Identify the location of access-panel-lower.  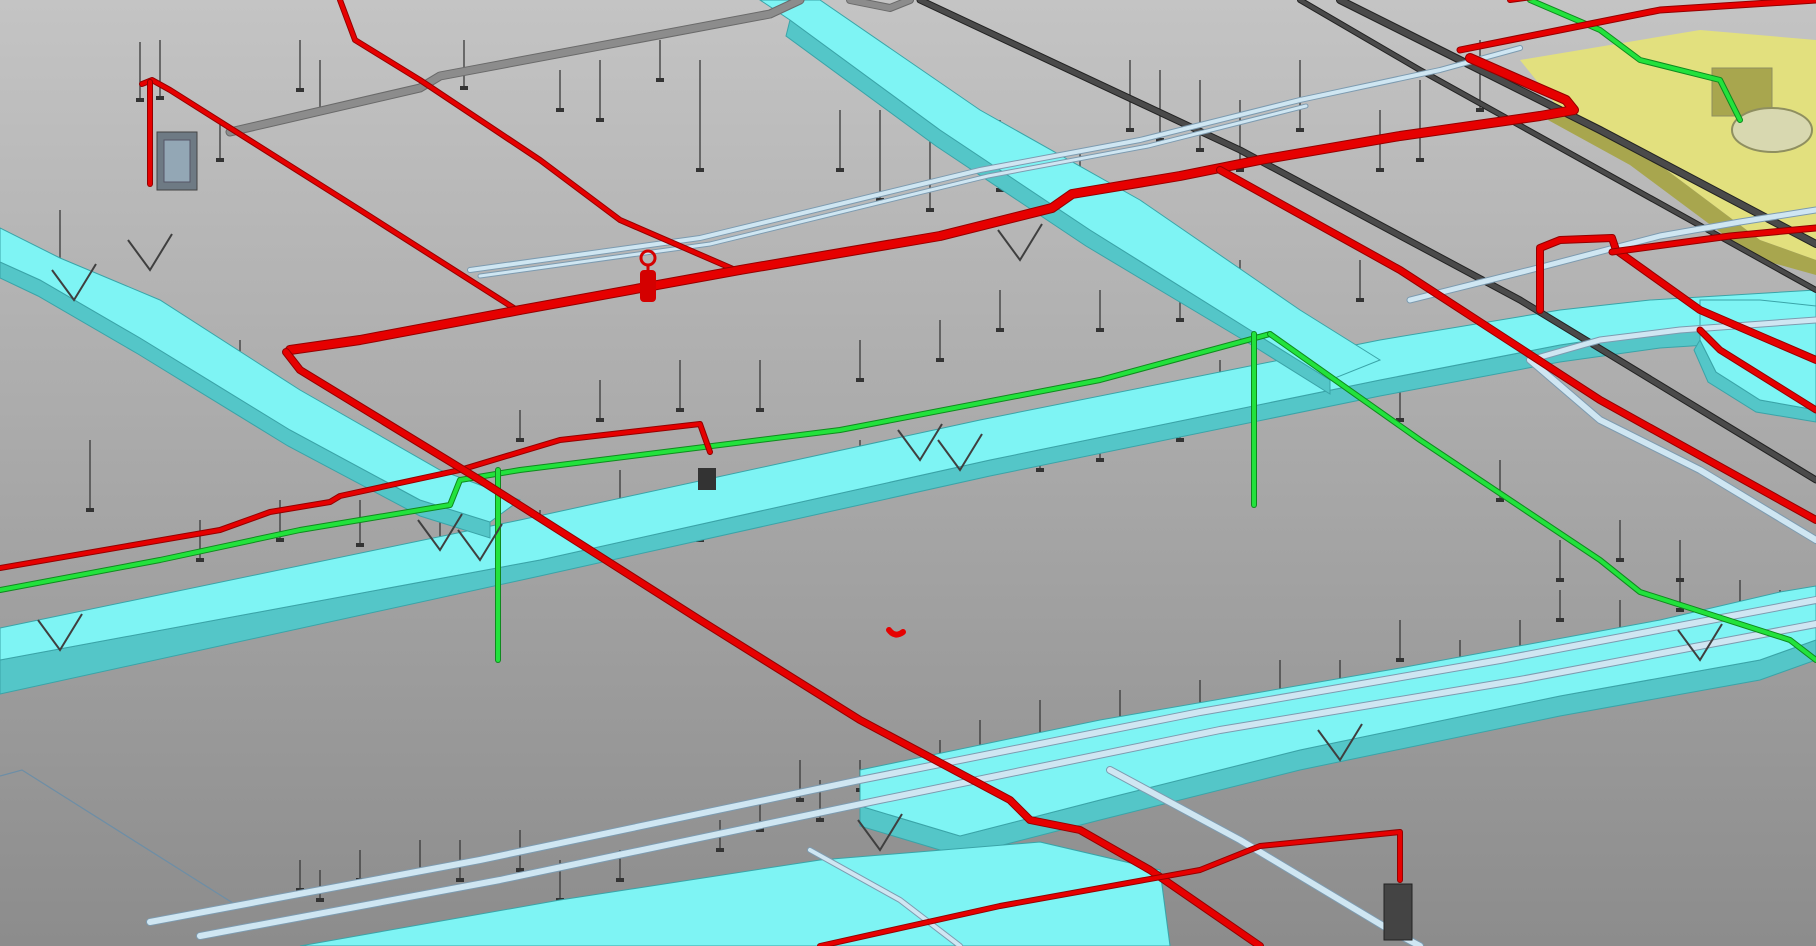
(1398, 912).